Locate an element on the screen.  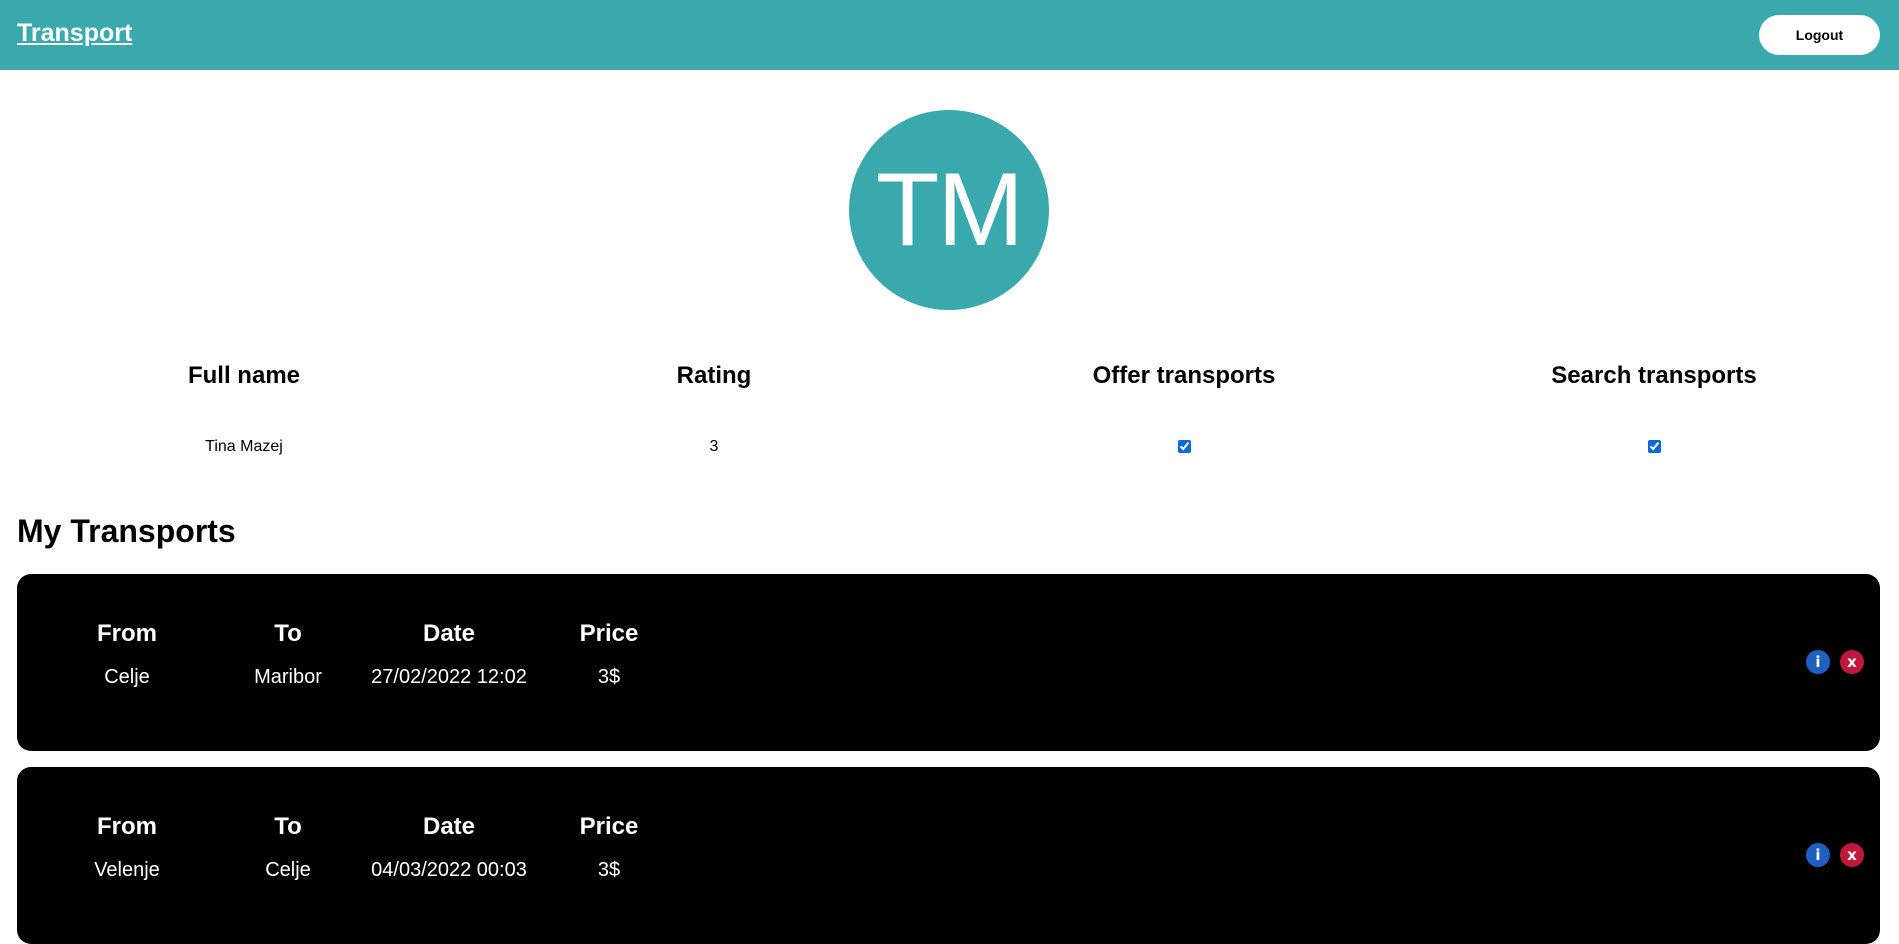
to-value: Celje is located at coordinates (288, 869).